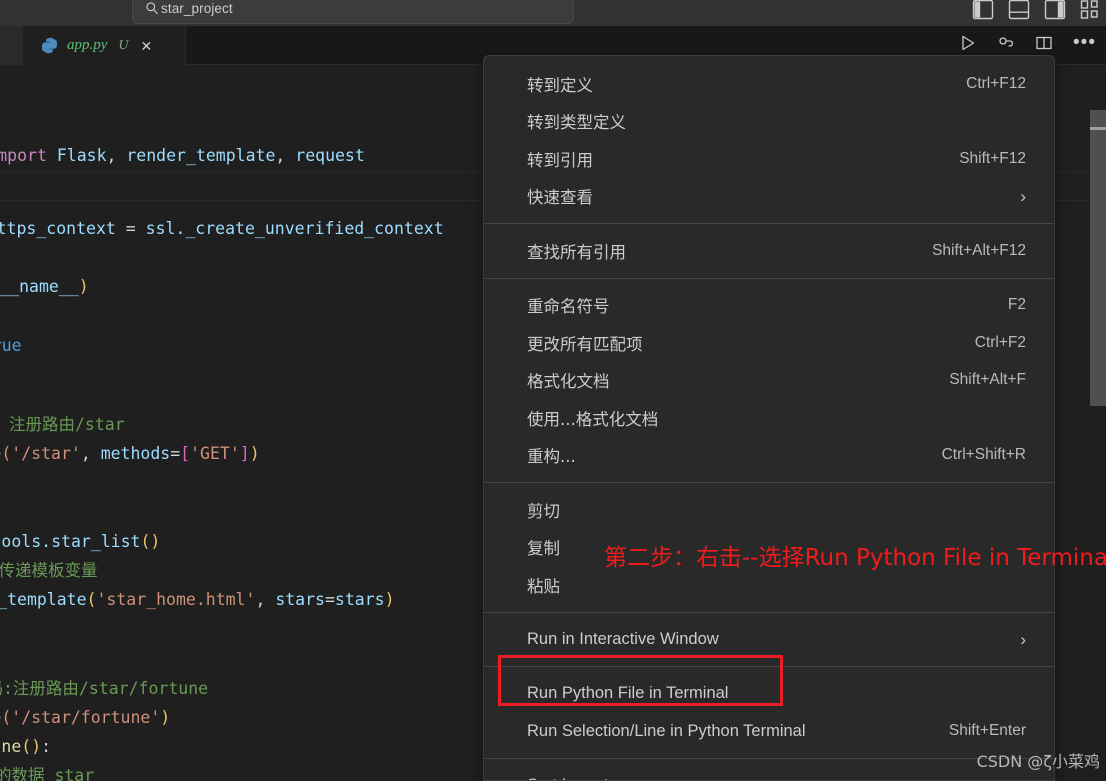  What do you see at coordinates (769, 306) in the screenshot?
I see `menu-item-rename-symbol: 重命名符号 F2` at bounding box center [769, 306].